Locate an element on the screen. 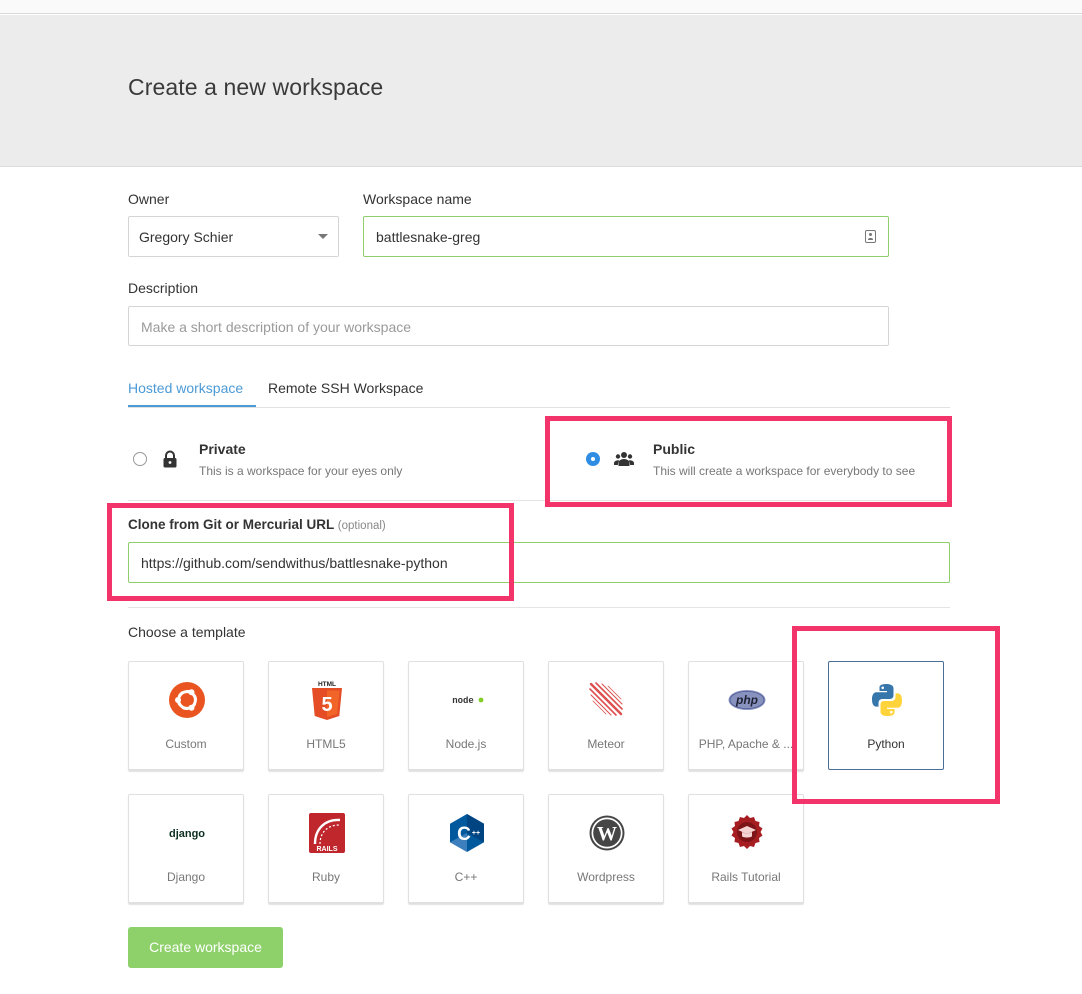 Image resolution: width=1082 pixels, height=994 pixels. html5-icon: HTML 5 is located at coordinates (327, 700).